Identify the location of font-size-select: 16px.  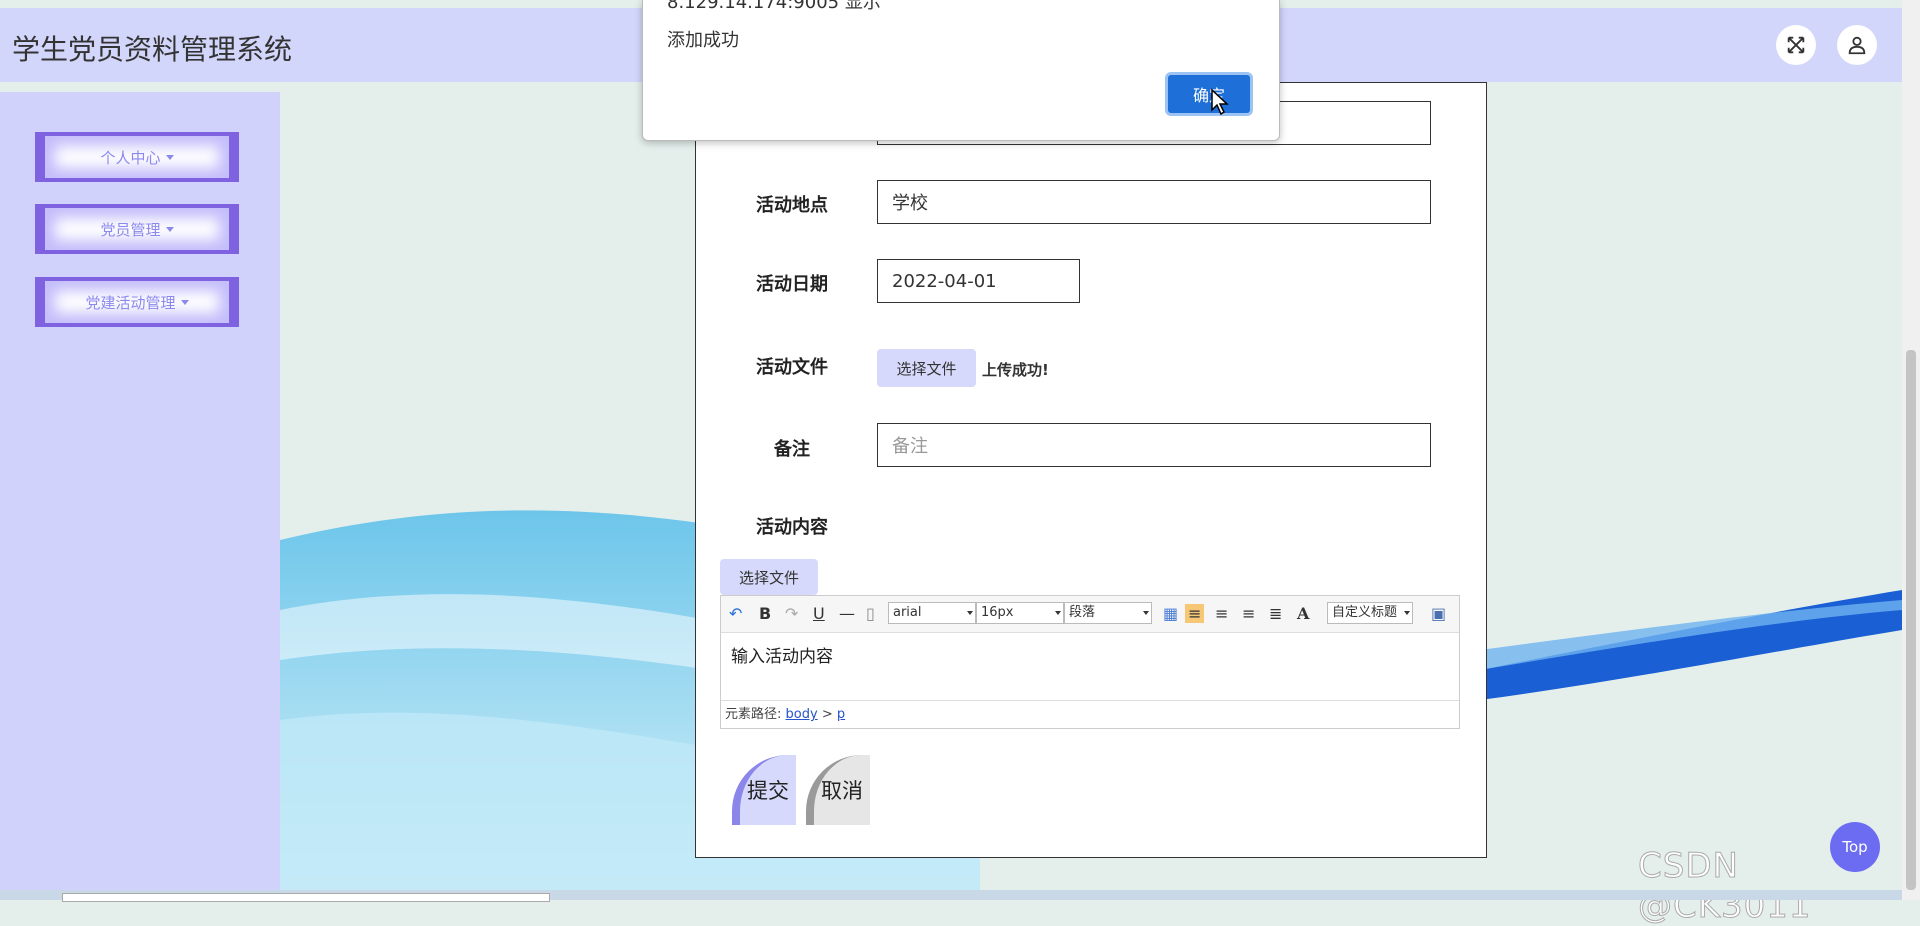
(1020, 613).